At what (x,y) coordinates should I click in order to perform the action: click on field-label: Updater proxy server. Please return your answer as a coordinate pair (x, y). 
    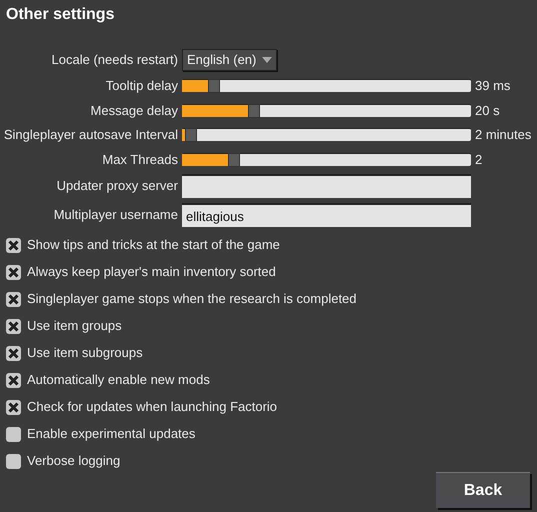
    Looking at the image, I should click on (117, 186).